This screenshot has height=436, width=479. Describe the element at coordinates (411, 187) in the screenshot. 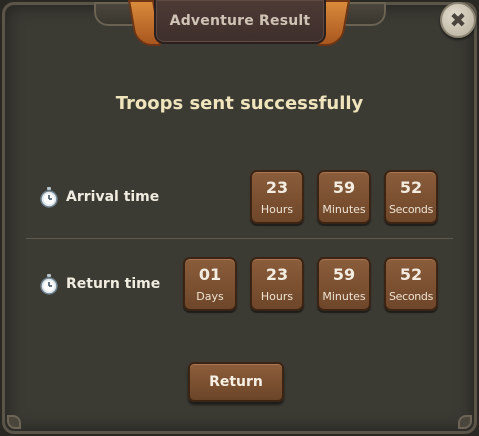

I see `arrival-seconds-value: 52` at that location.